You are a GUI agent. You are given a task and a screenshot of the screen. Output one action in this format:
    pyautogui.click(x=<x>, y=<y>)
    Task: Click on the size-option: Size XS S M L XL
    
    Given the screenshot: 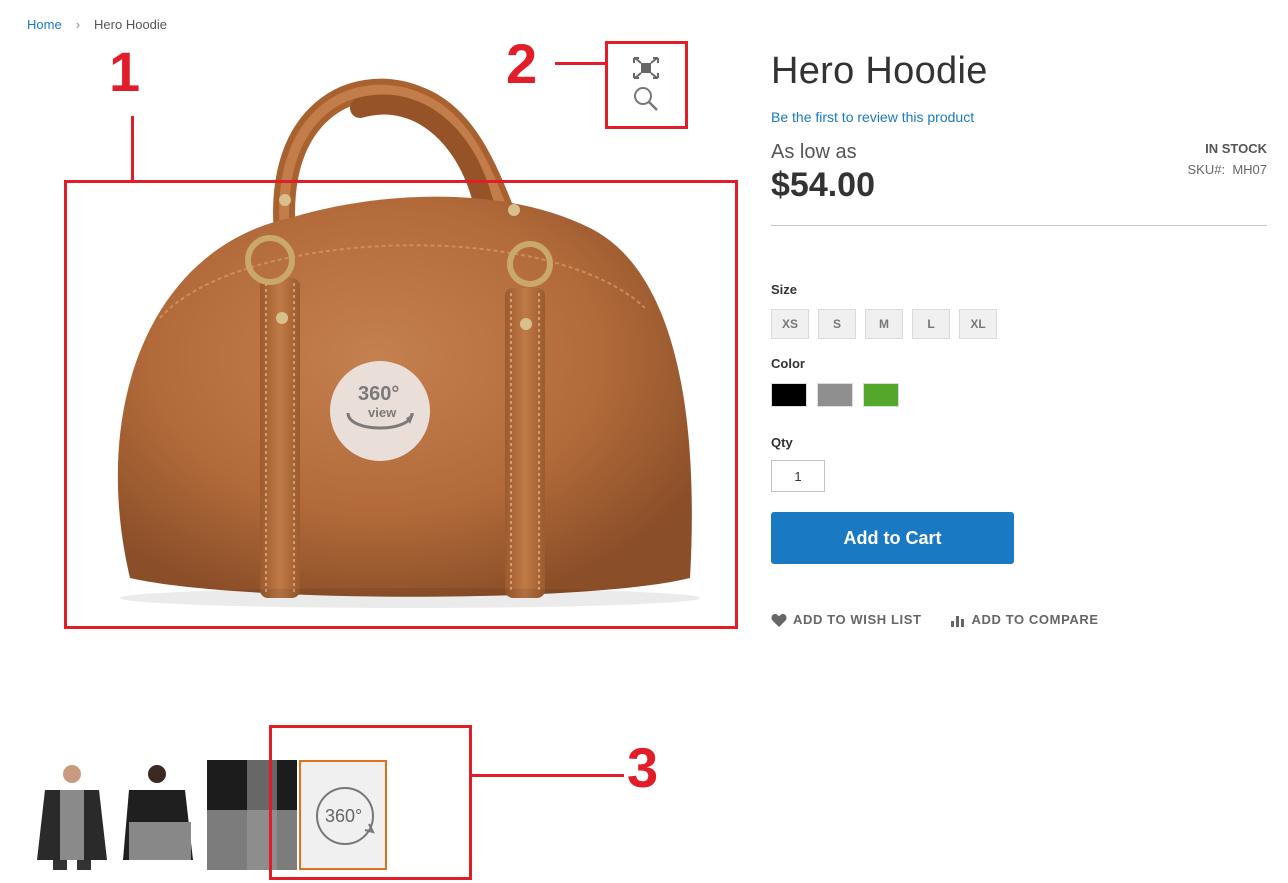 What is the action you would take?
    pyautogui.click(x=1019, y=310)
    